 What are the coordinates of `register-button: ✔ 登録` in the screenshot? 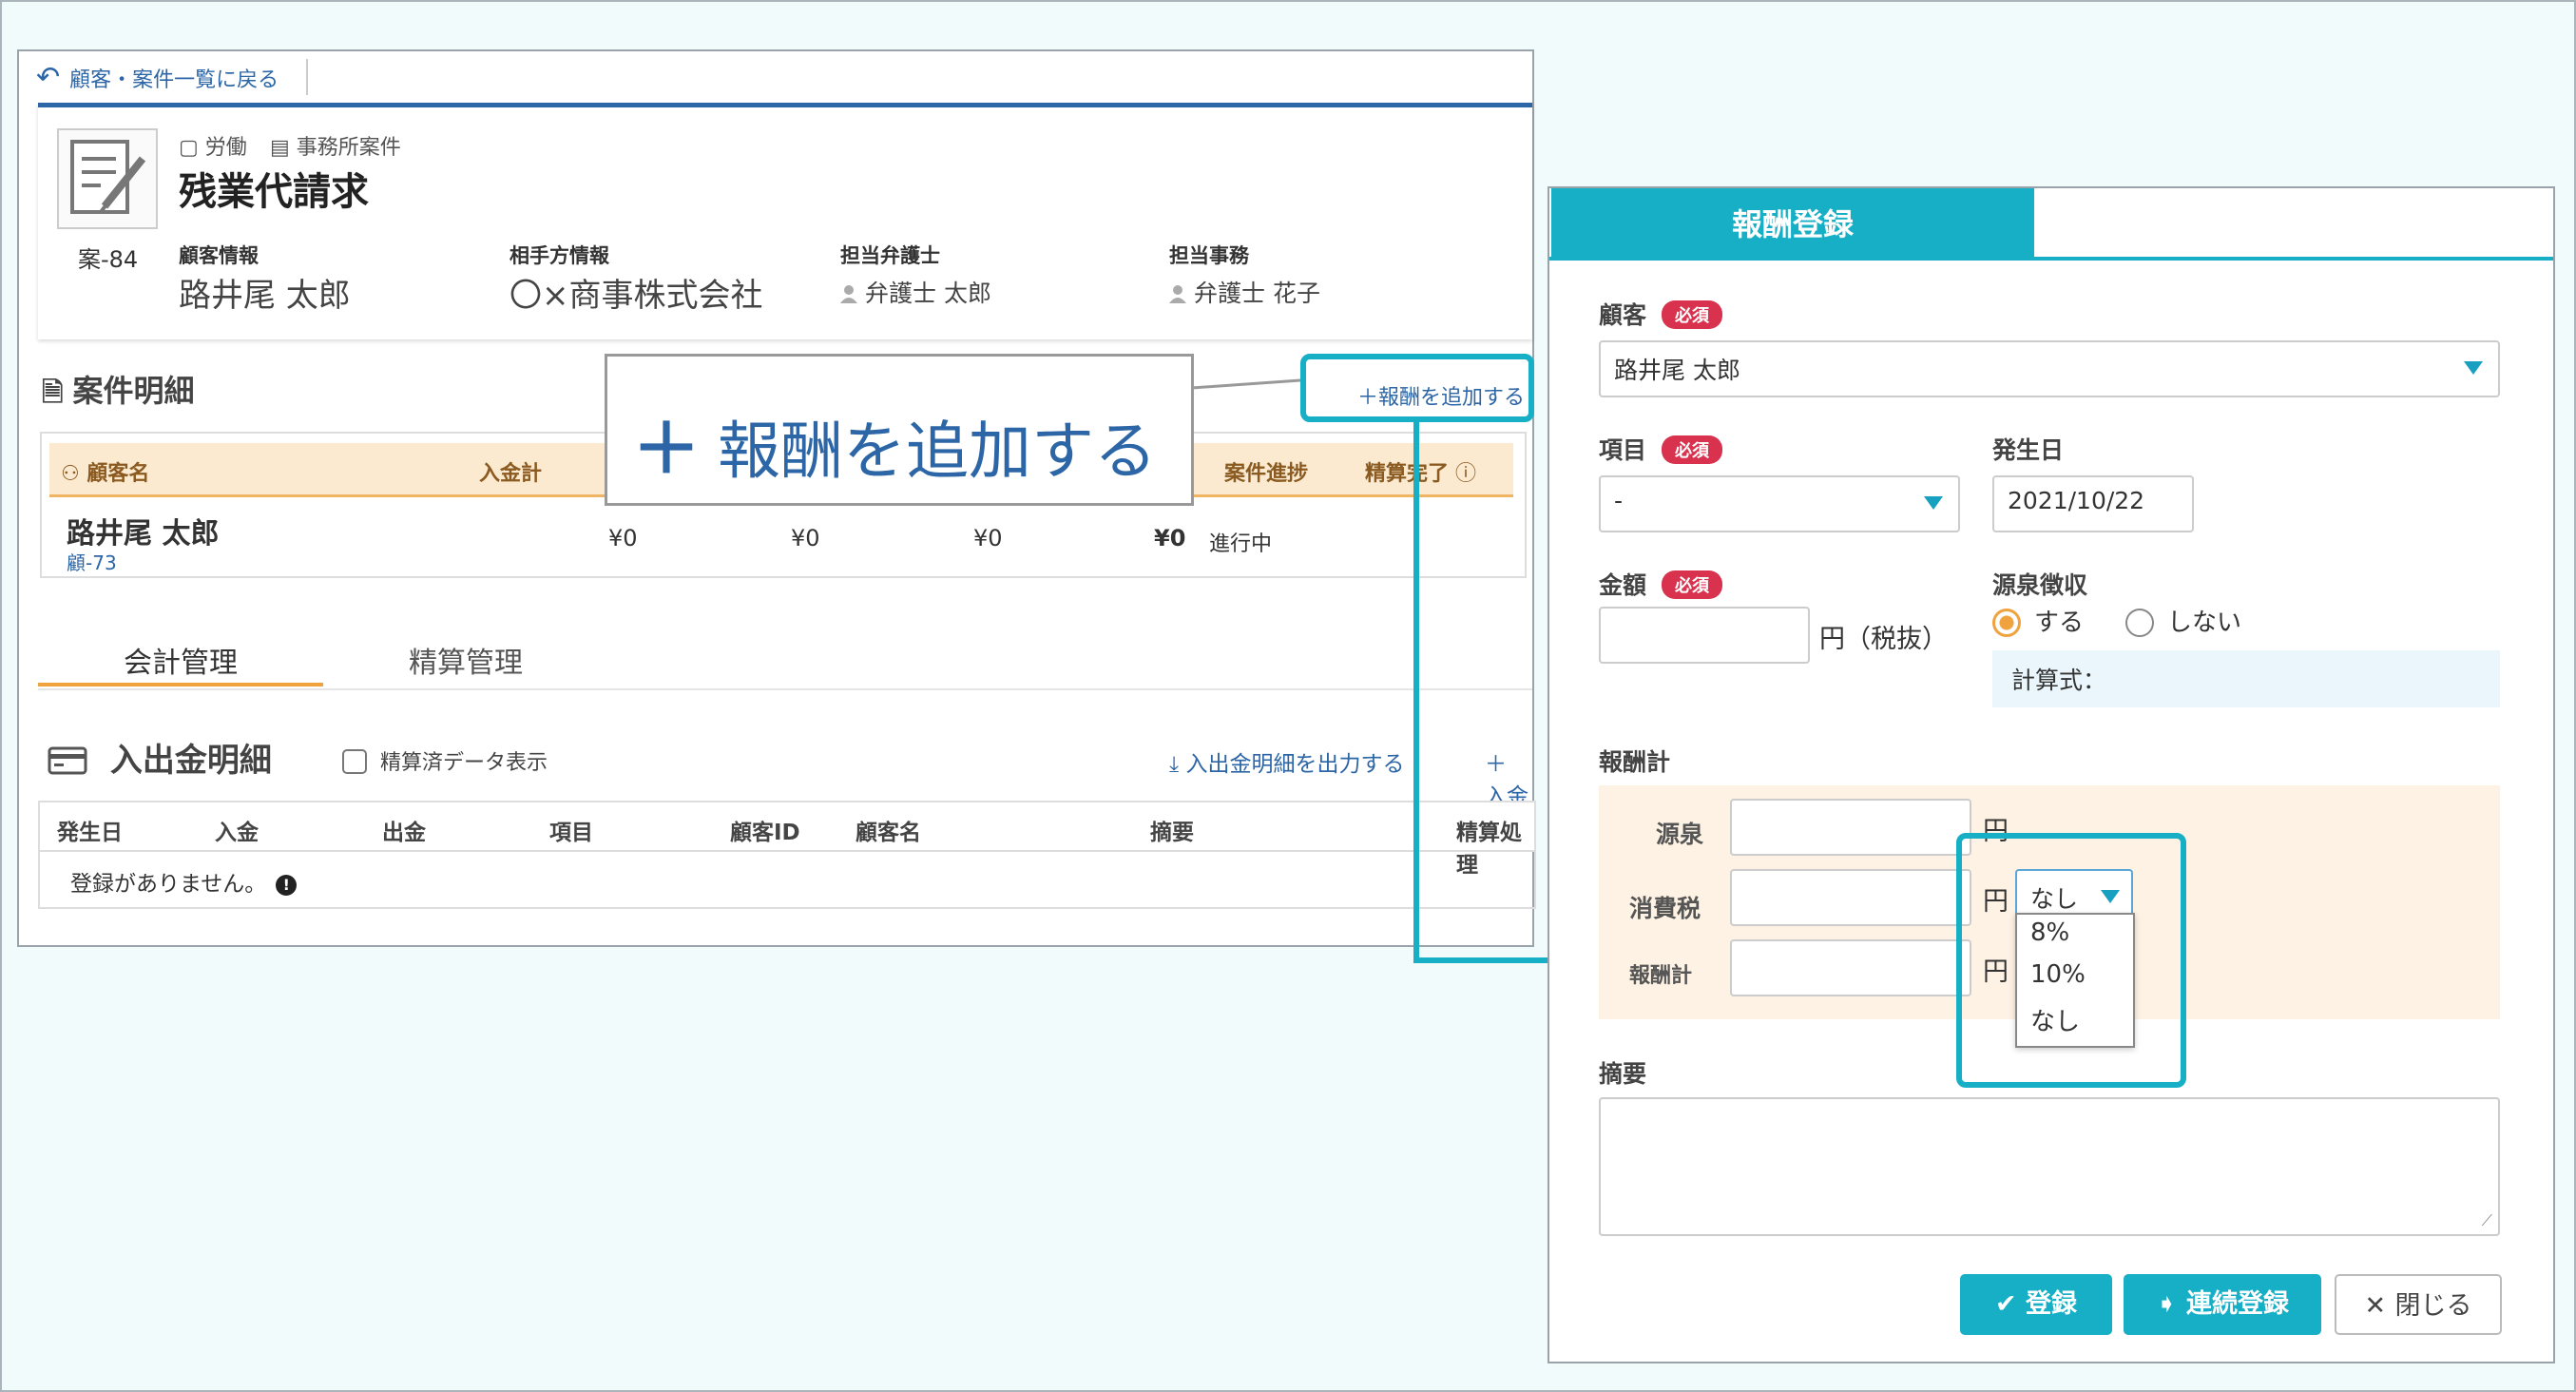 It's located at (2036, 1304).